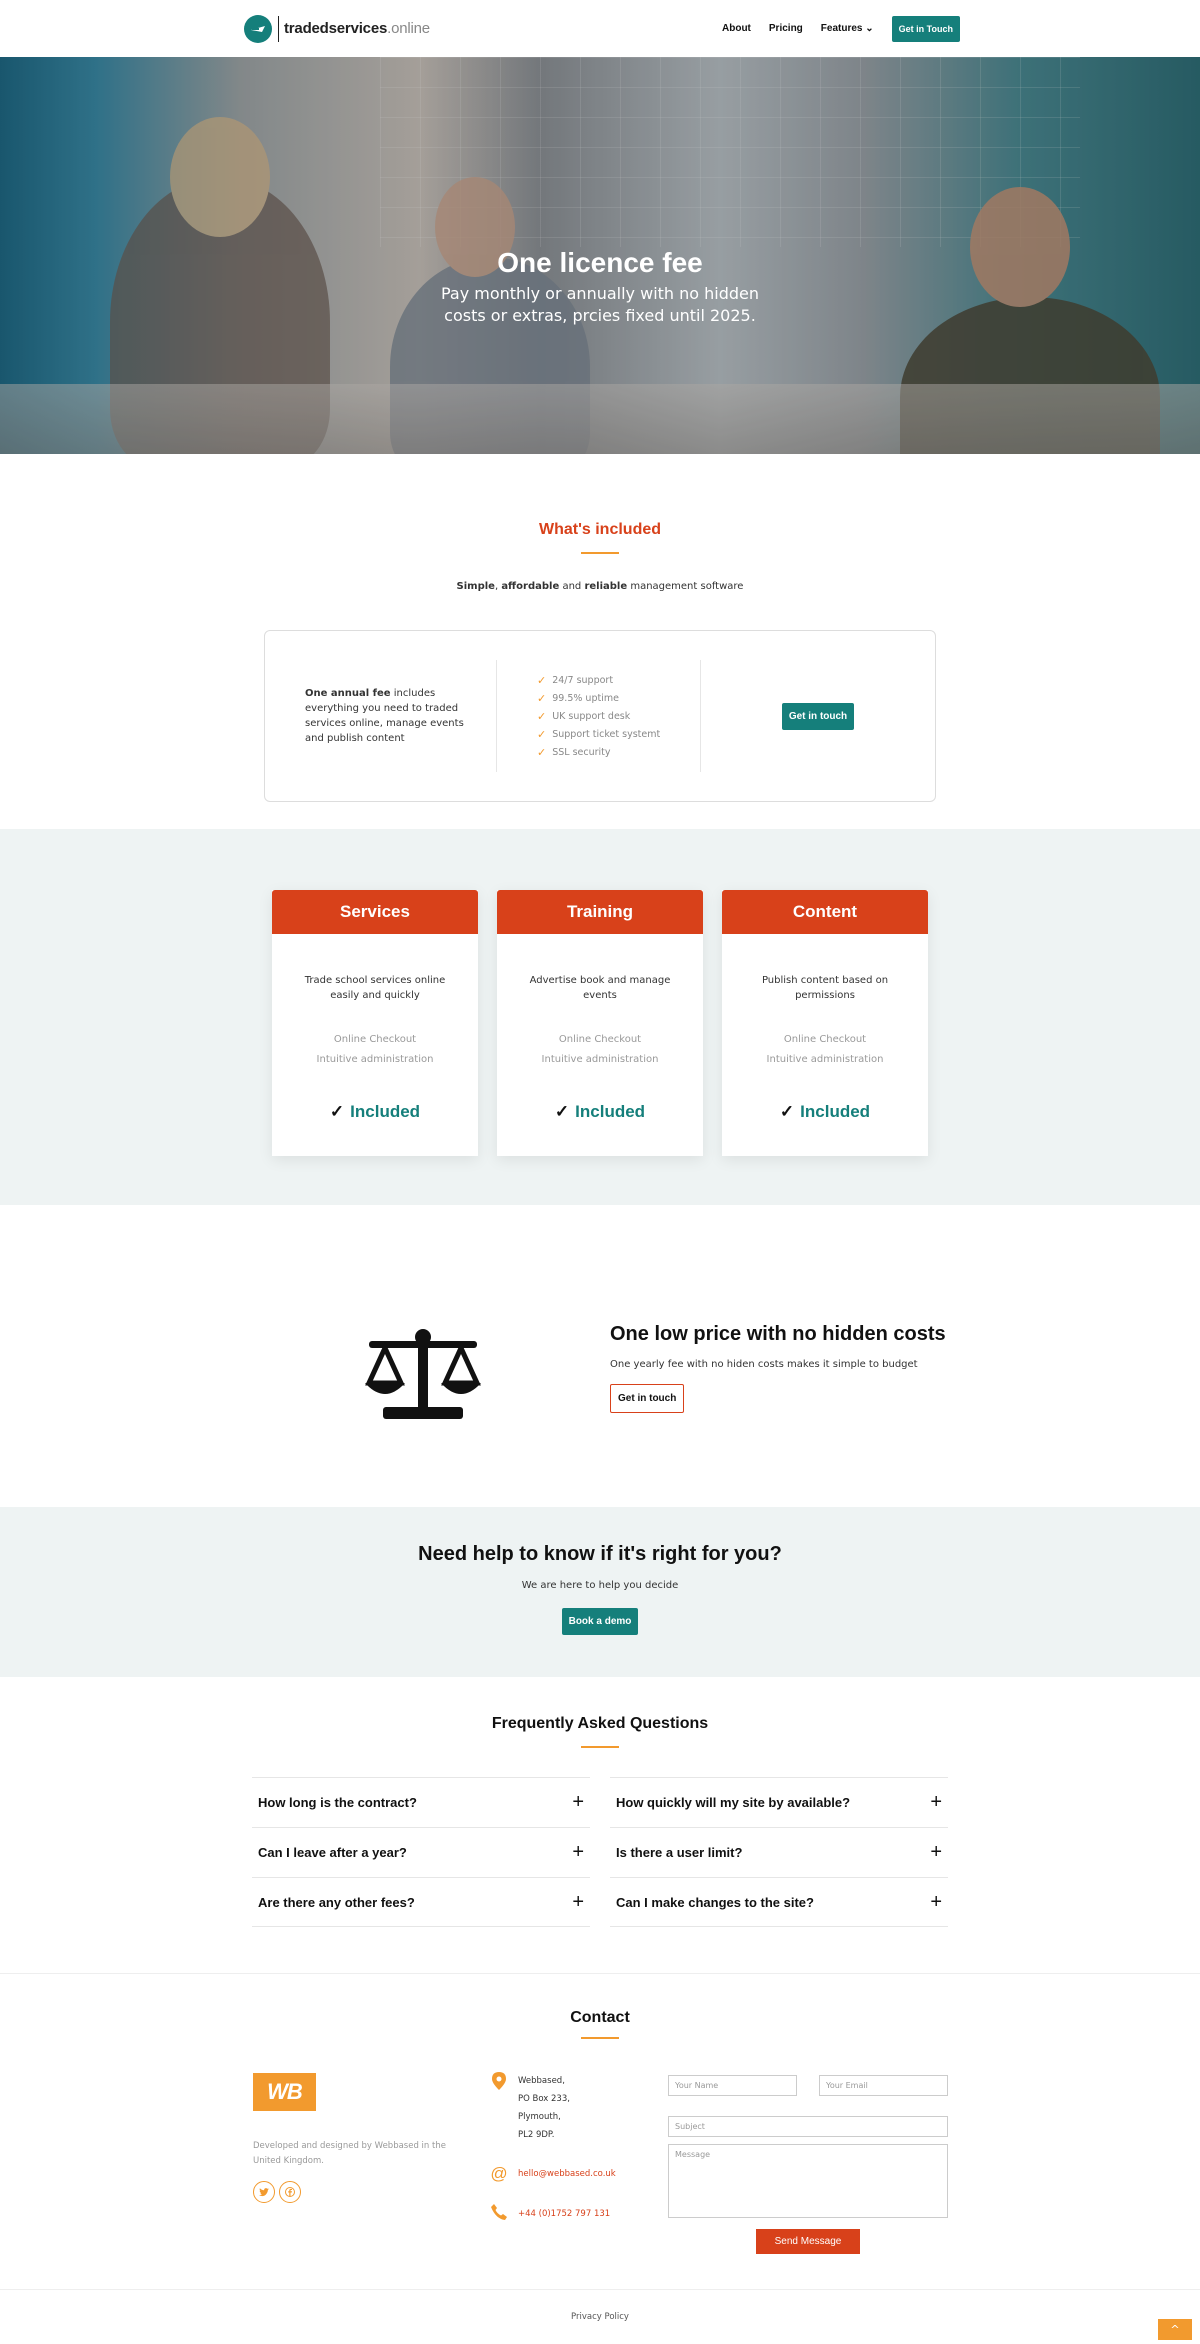 The width and height of the screenshot is (1200, 2344). Describe the element at coordinates (581, 752) in the screenshot. I see `feature-label: SSL security` at that location.